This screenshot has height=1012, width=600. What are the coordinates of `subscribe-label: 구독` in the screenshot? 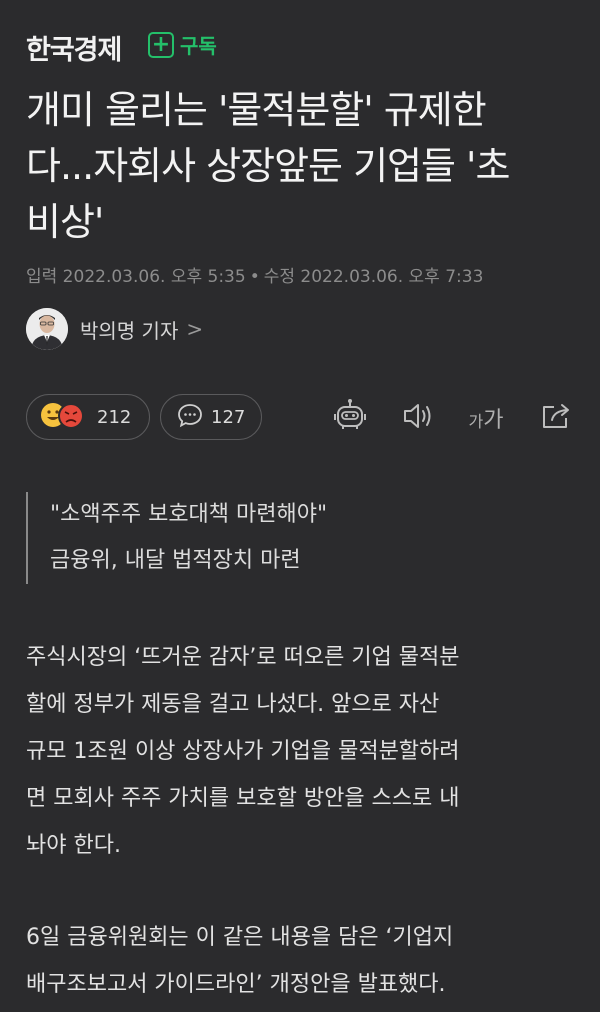 It's located at (198, 46).